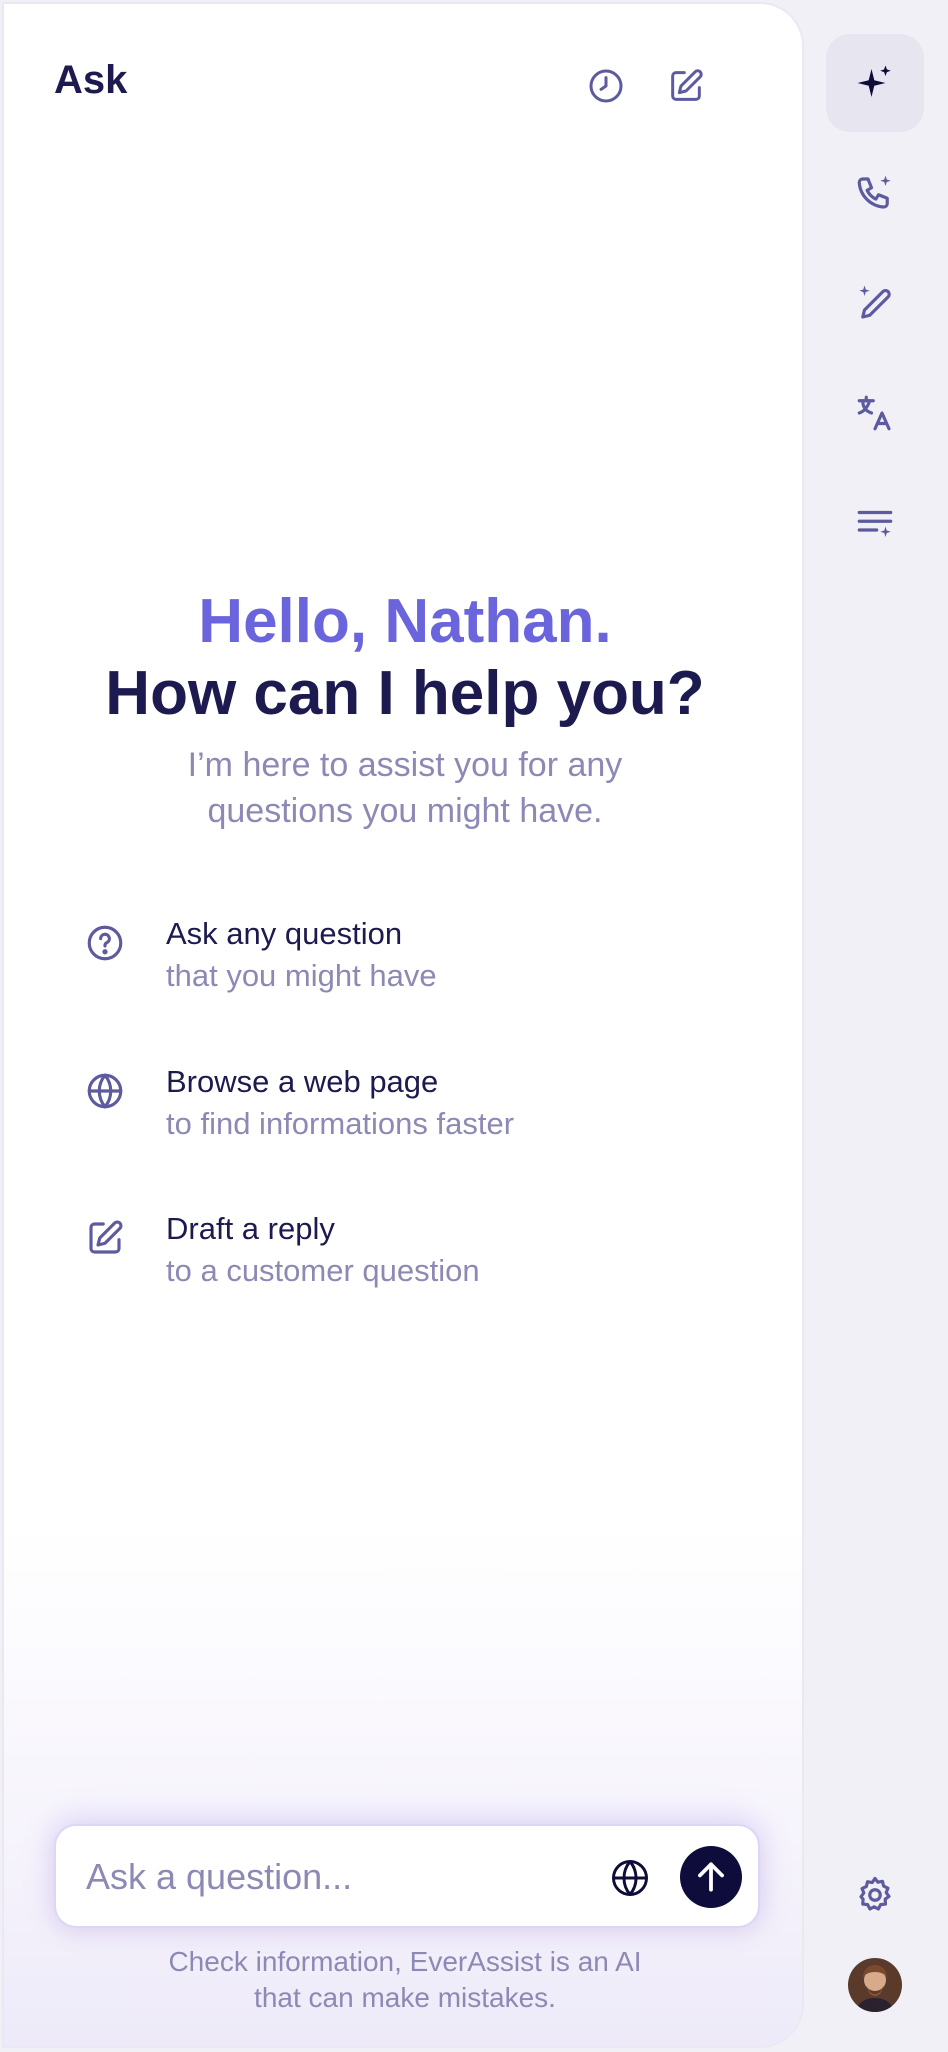 The width and height of the screenshot is (948, 2052). I want to click on question-input, so click(336, 1877).